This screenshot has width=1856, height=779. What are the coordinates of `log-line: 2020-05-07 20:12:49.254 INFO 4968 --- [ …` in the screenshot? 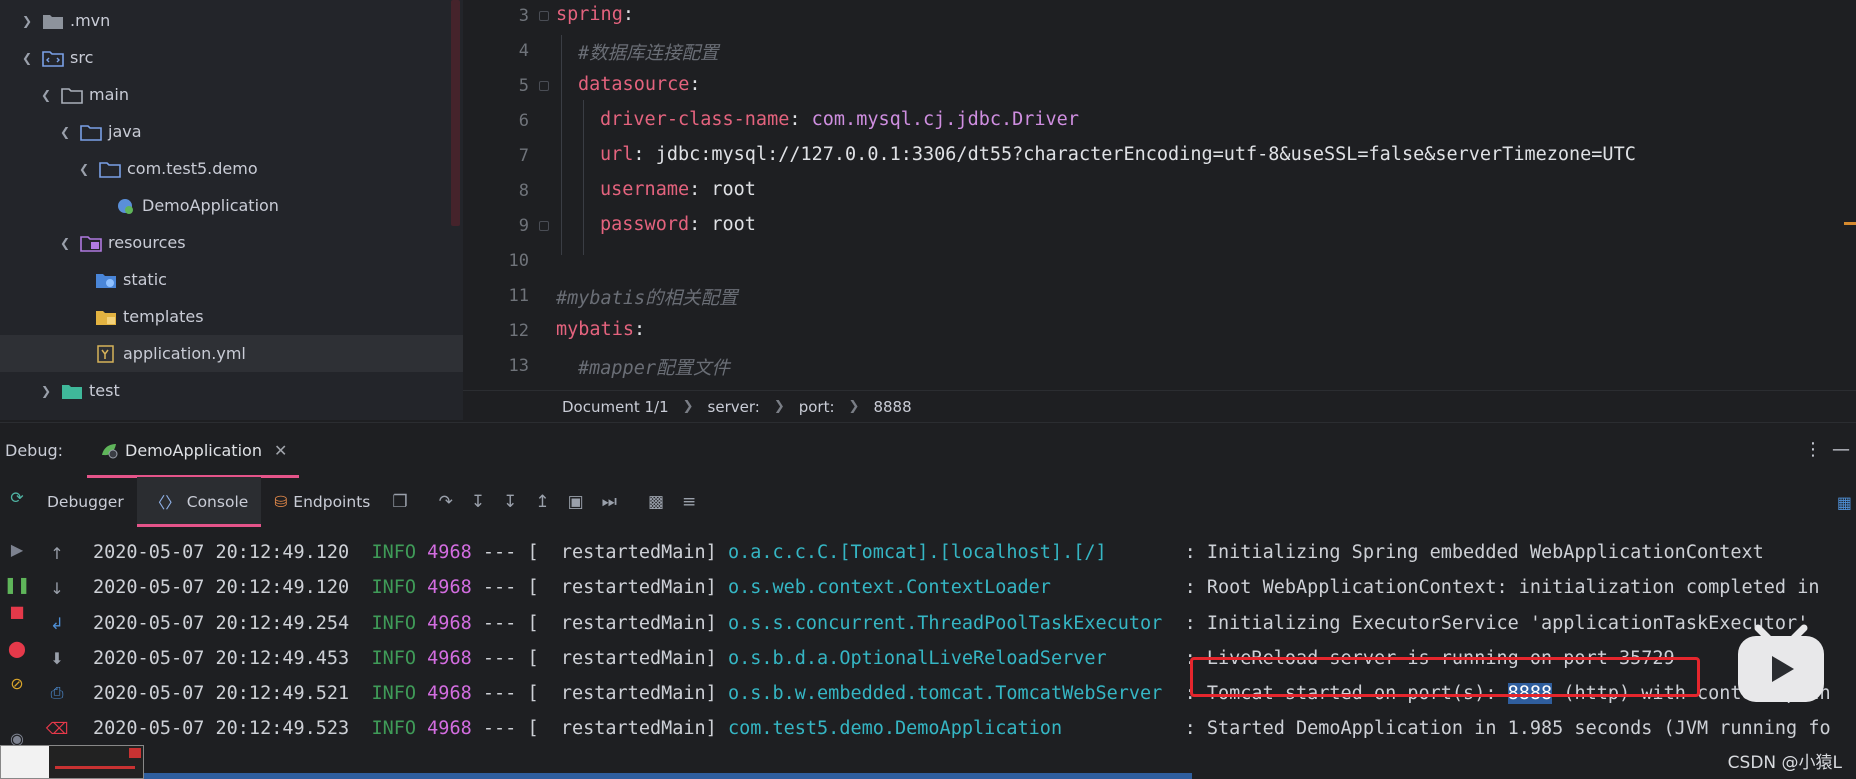 It's located at (951, 623).